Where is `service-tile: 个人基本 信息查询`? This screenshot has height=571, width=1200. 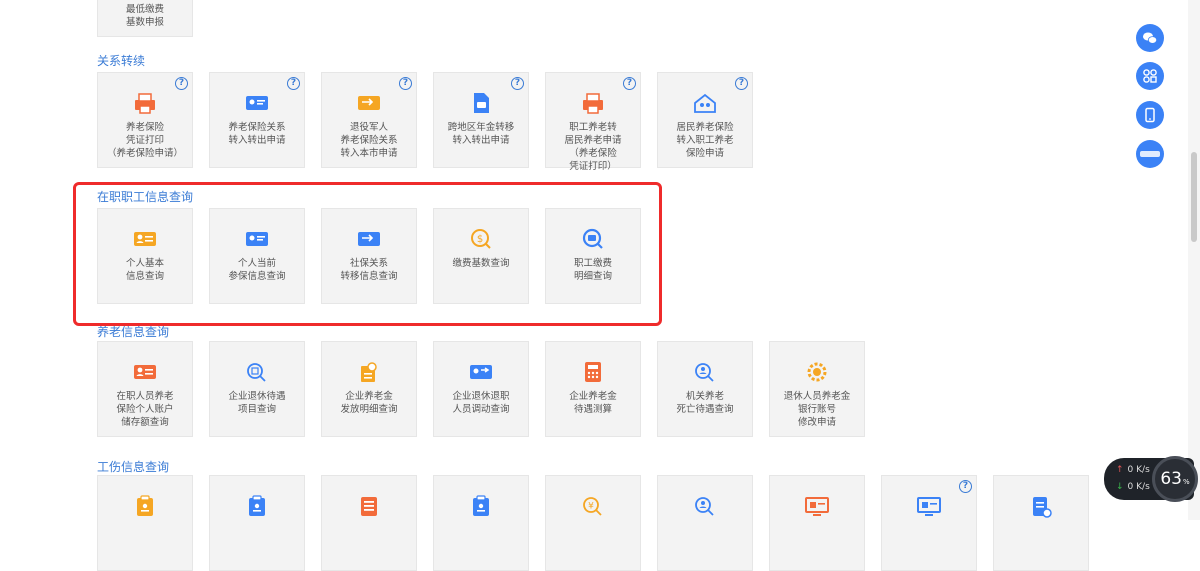 service-tile: 个人基本 信息查询 is located at coordinates (145, 256).